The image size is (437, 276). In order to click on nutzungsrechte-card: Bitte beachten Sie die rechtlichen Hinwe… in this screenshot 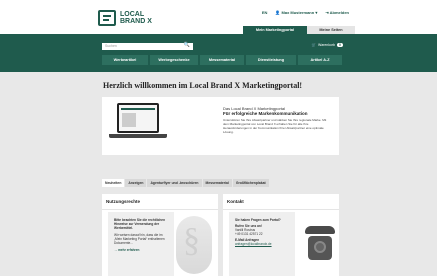, I will do `click(141, 244)`.